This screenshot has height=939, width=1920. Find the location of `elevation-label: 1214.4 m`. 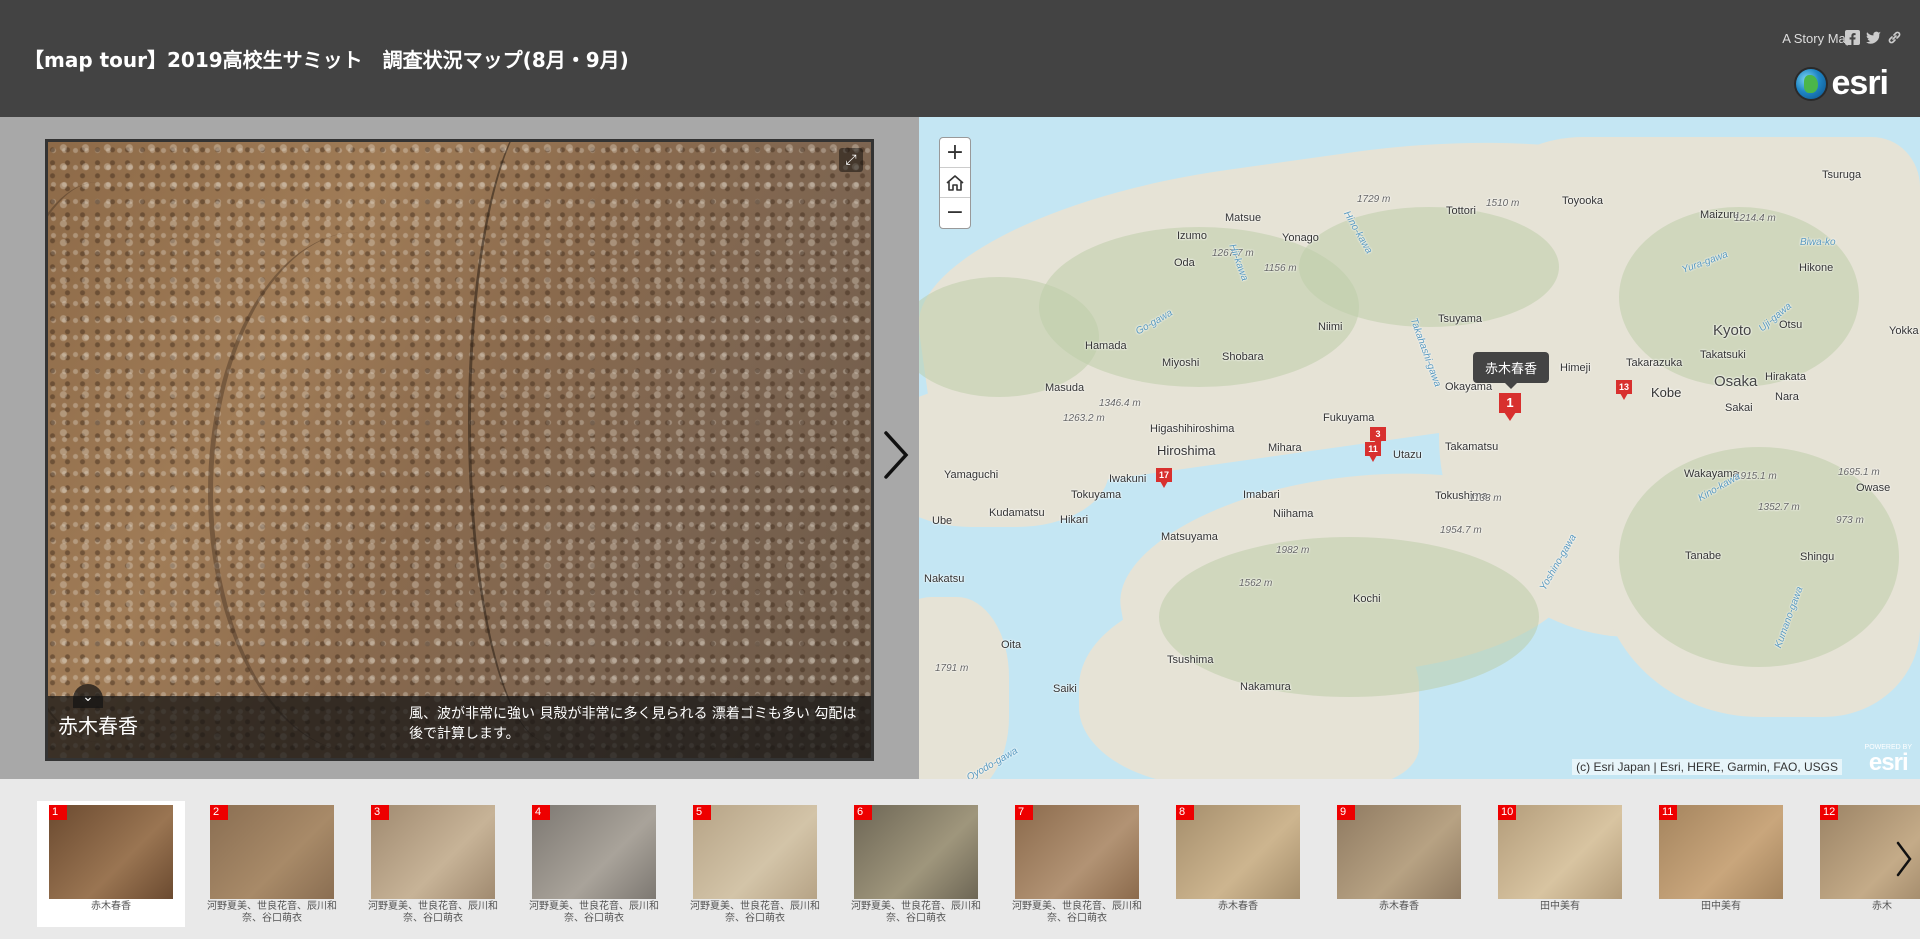

elevation-label: 1214.4 m is located at coordinates (1755, 218).